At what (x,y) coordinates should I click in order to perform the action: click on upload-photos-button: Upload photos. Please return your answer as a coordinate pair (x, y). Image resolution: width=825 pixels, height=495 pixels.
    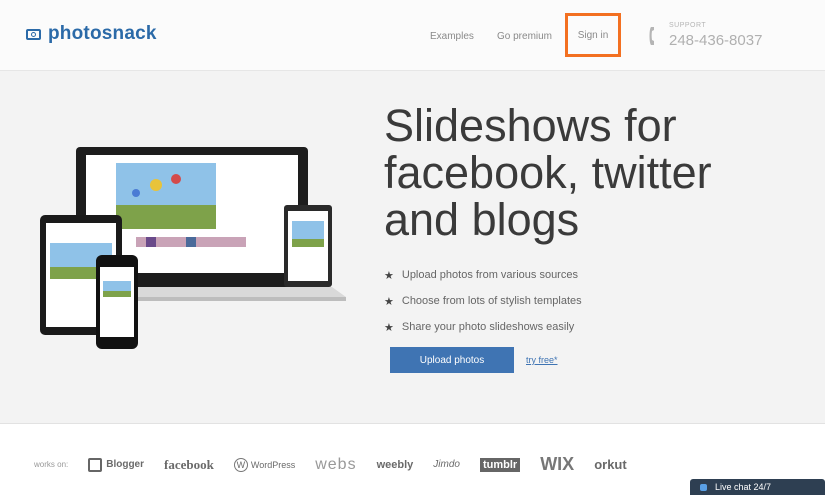
    Looking at the image, I should click on (452, 360).